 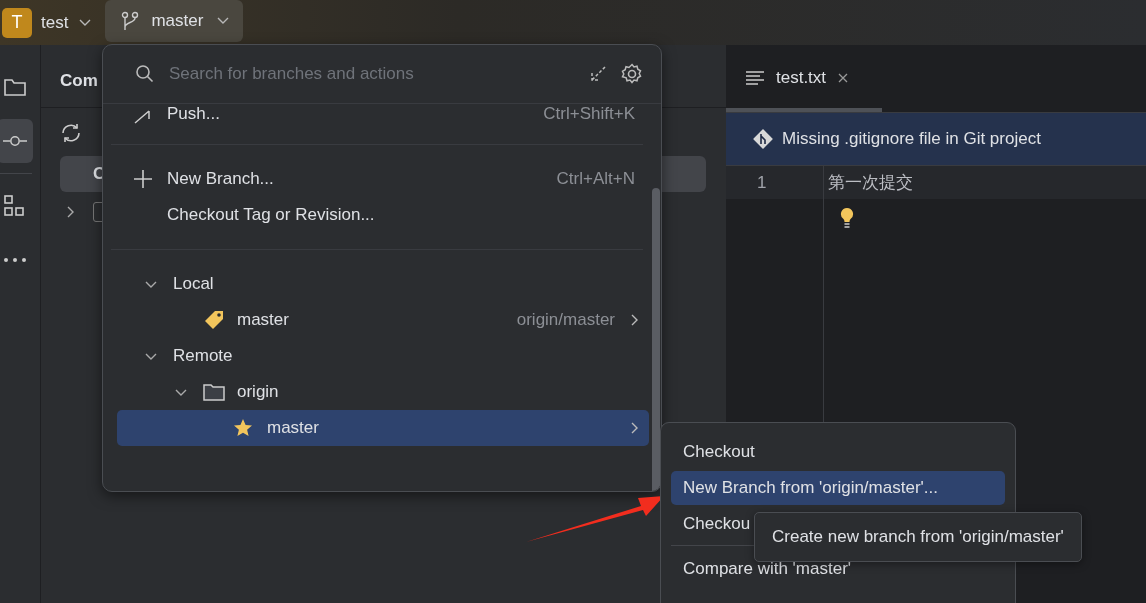 I want to click on project-name: test, so click(x=55, y=22).